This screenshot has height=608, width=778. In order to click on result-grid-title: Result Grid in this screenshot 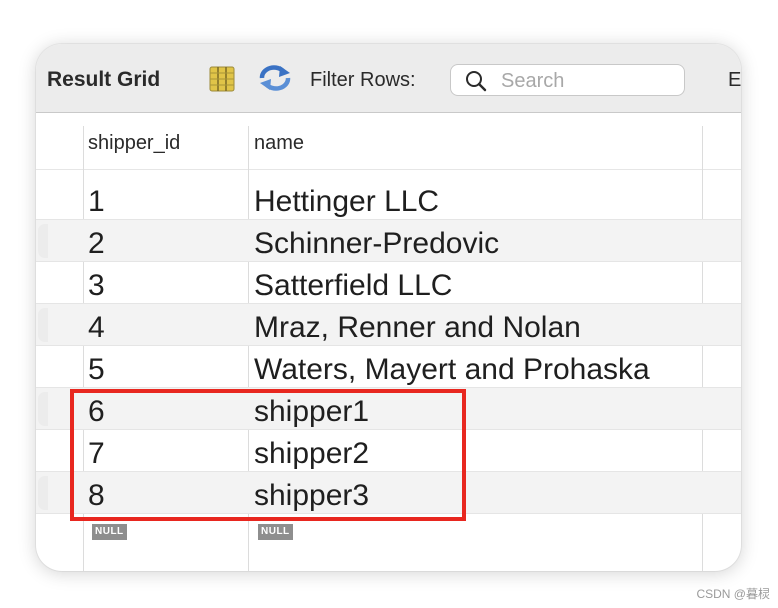, I will do `click(104, 79)`.